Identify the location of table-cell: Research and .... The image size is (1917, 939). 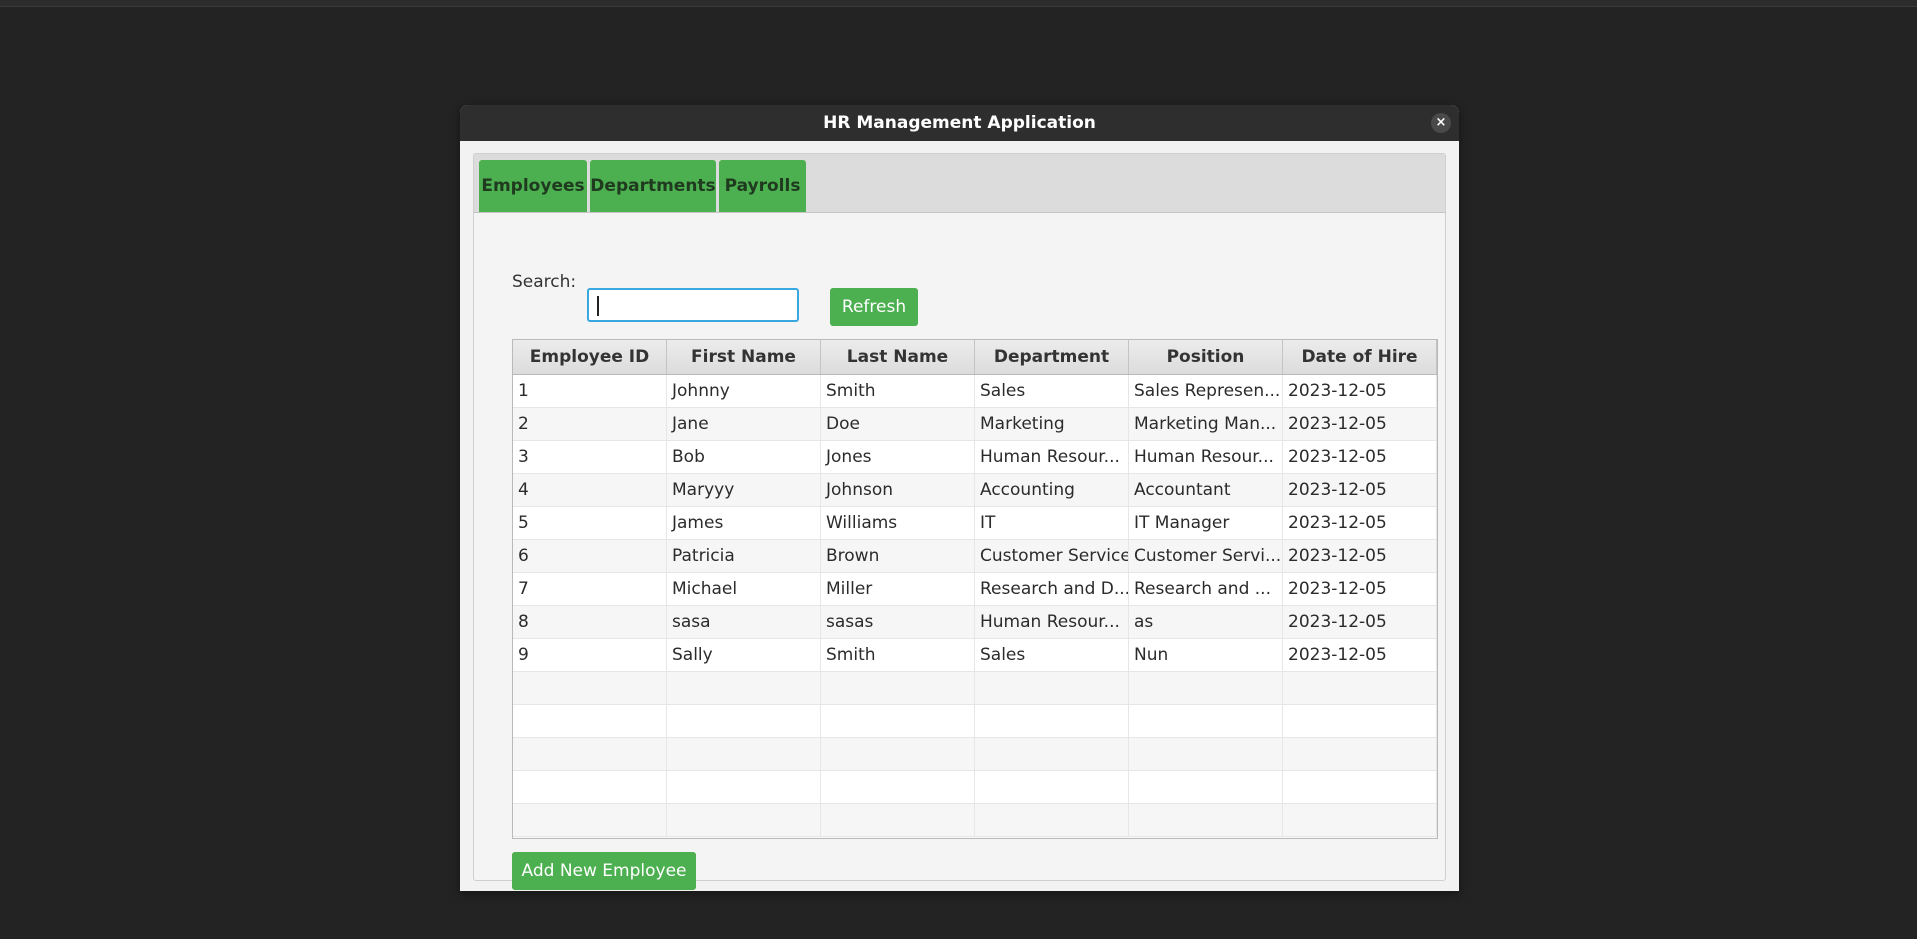
(1206, 589).